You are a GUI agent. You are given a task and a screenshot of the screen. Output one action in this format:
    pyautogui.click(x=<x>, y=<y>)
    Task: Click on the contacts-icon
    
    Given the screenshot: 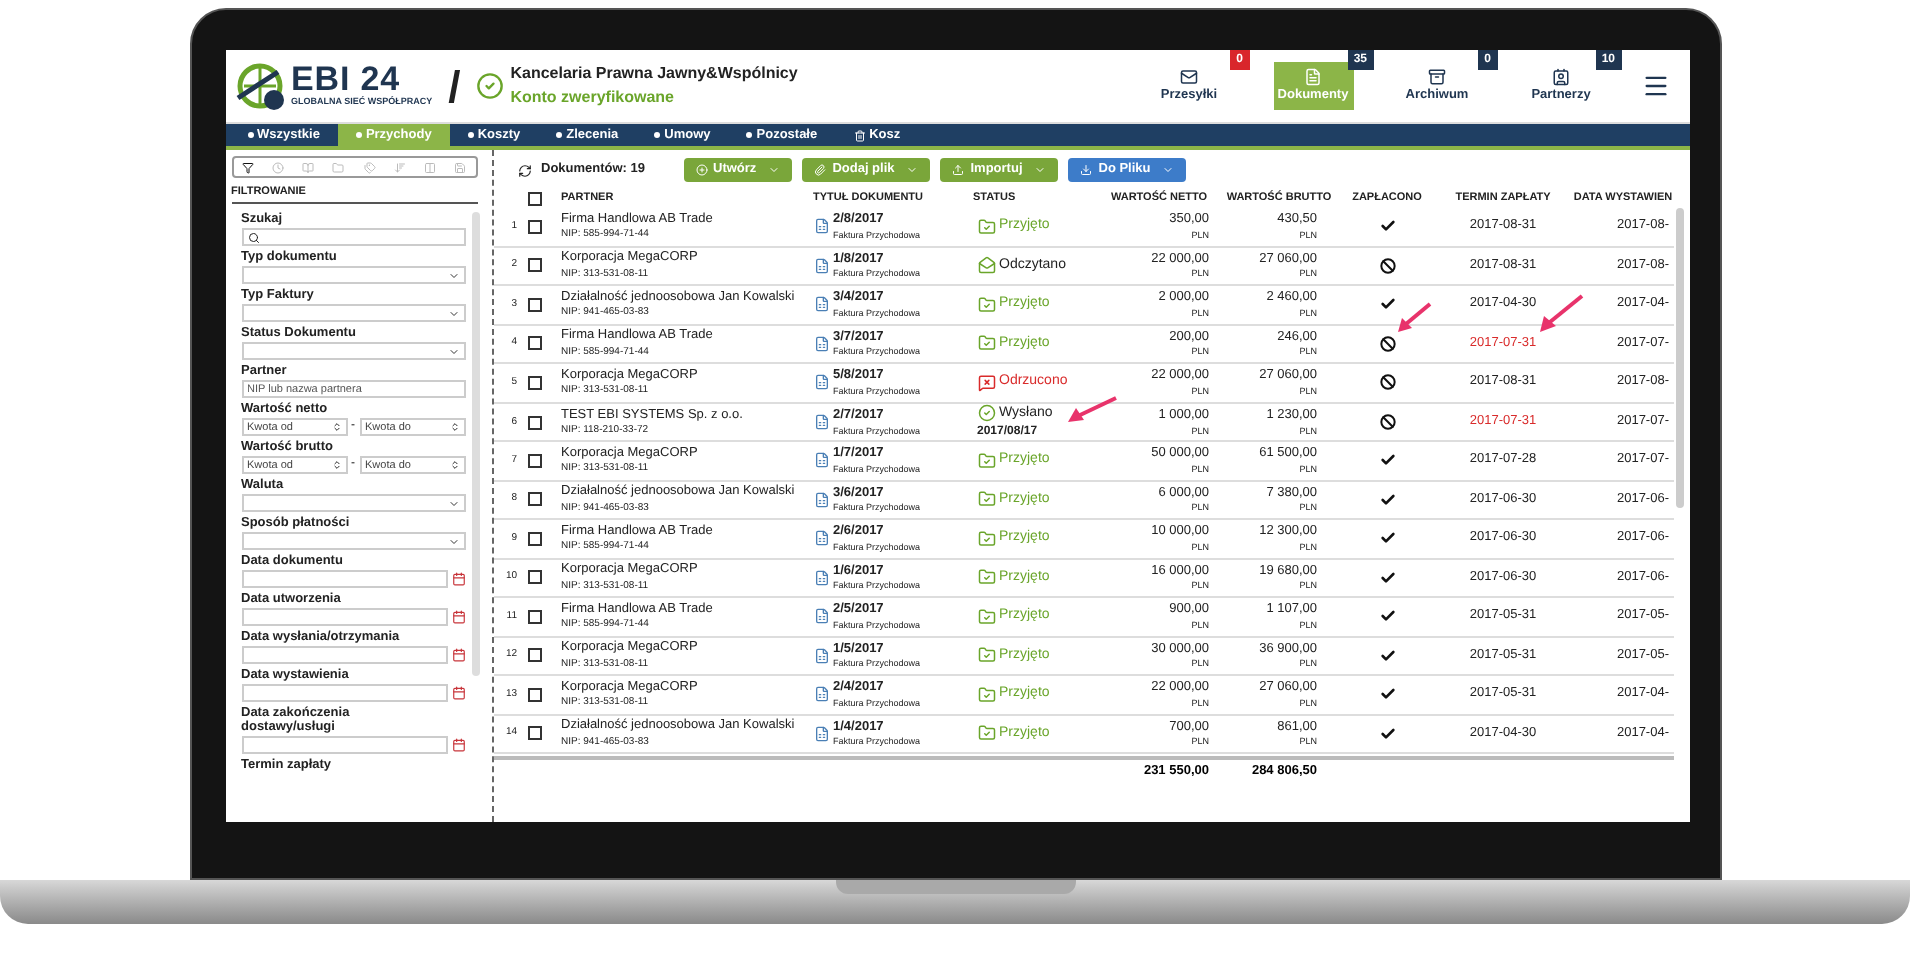 What is the action you would take?
    pyautogui.click(x=1561, y=76)
    